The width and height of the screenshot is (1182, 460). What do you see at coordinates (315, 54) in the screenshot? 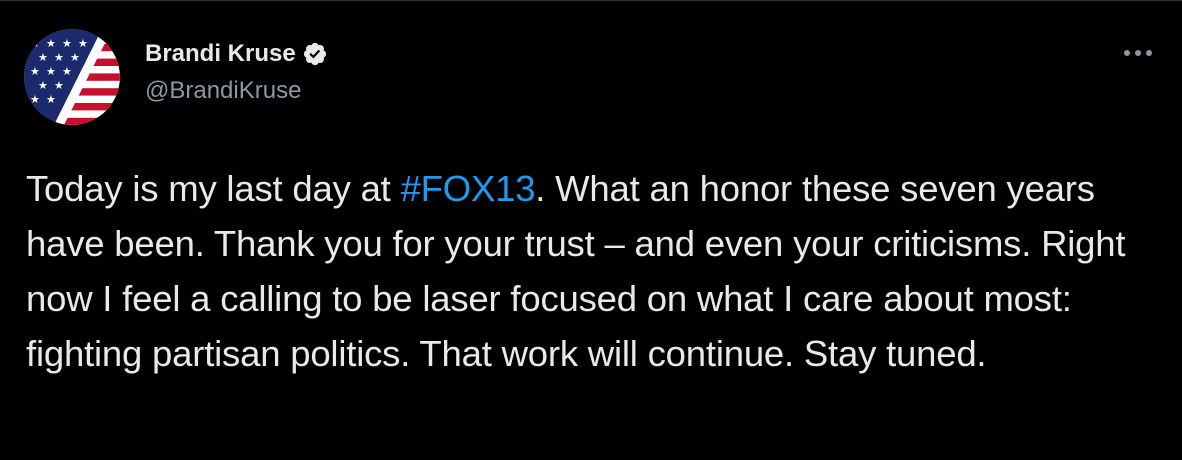
I see `verified-badge-icon` at bounding box center [315, 54].